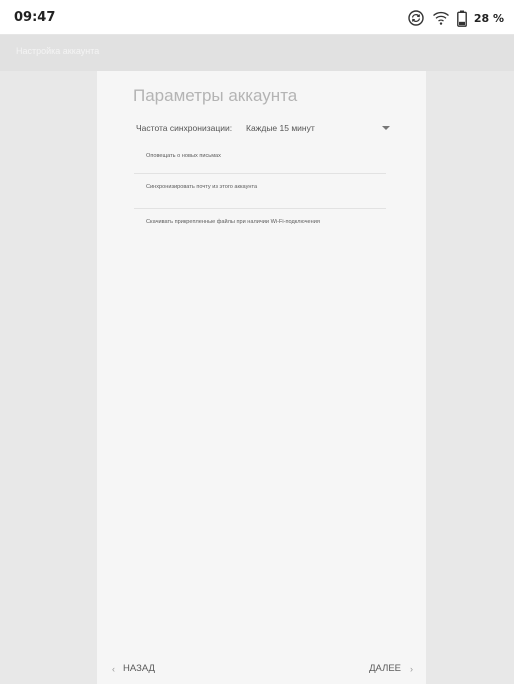 Image resolution: width=514 pixels, height=684 pixels. I want to click on option-notify-new-mail: Оповещать о новых письмах, so click(251, 156).